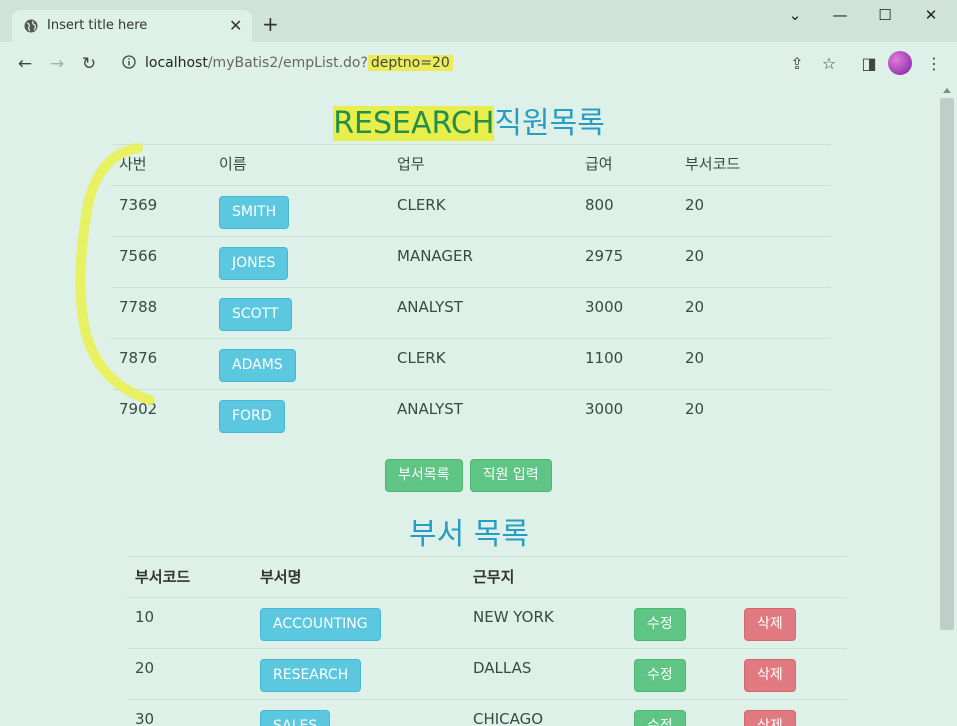 The image size is (957, 726). I want to click on dept-header-loc: 근무지, so click(545, 577).